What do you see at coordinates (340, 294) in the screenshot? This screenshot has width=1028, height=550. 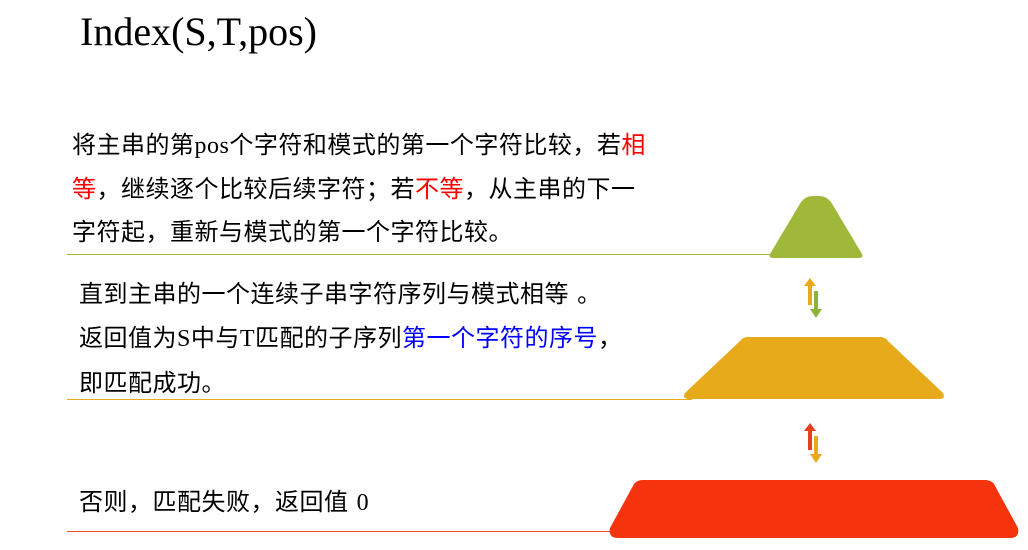 I see `text-segment: 直到主串的一个连续子串字符序列与模式相等 。` at bounding box center [340, 294].